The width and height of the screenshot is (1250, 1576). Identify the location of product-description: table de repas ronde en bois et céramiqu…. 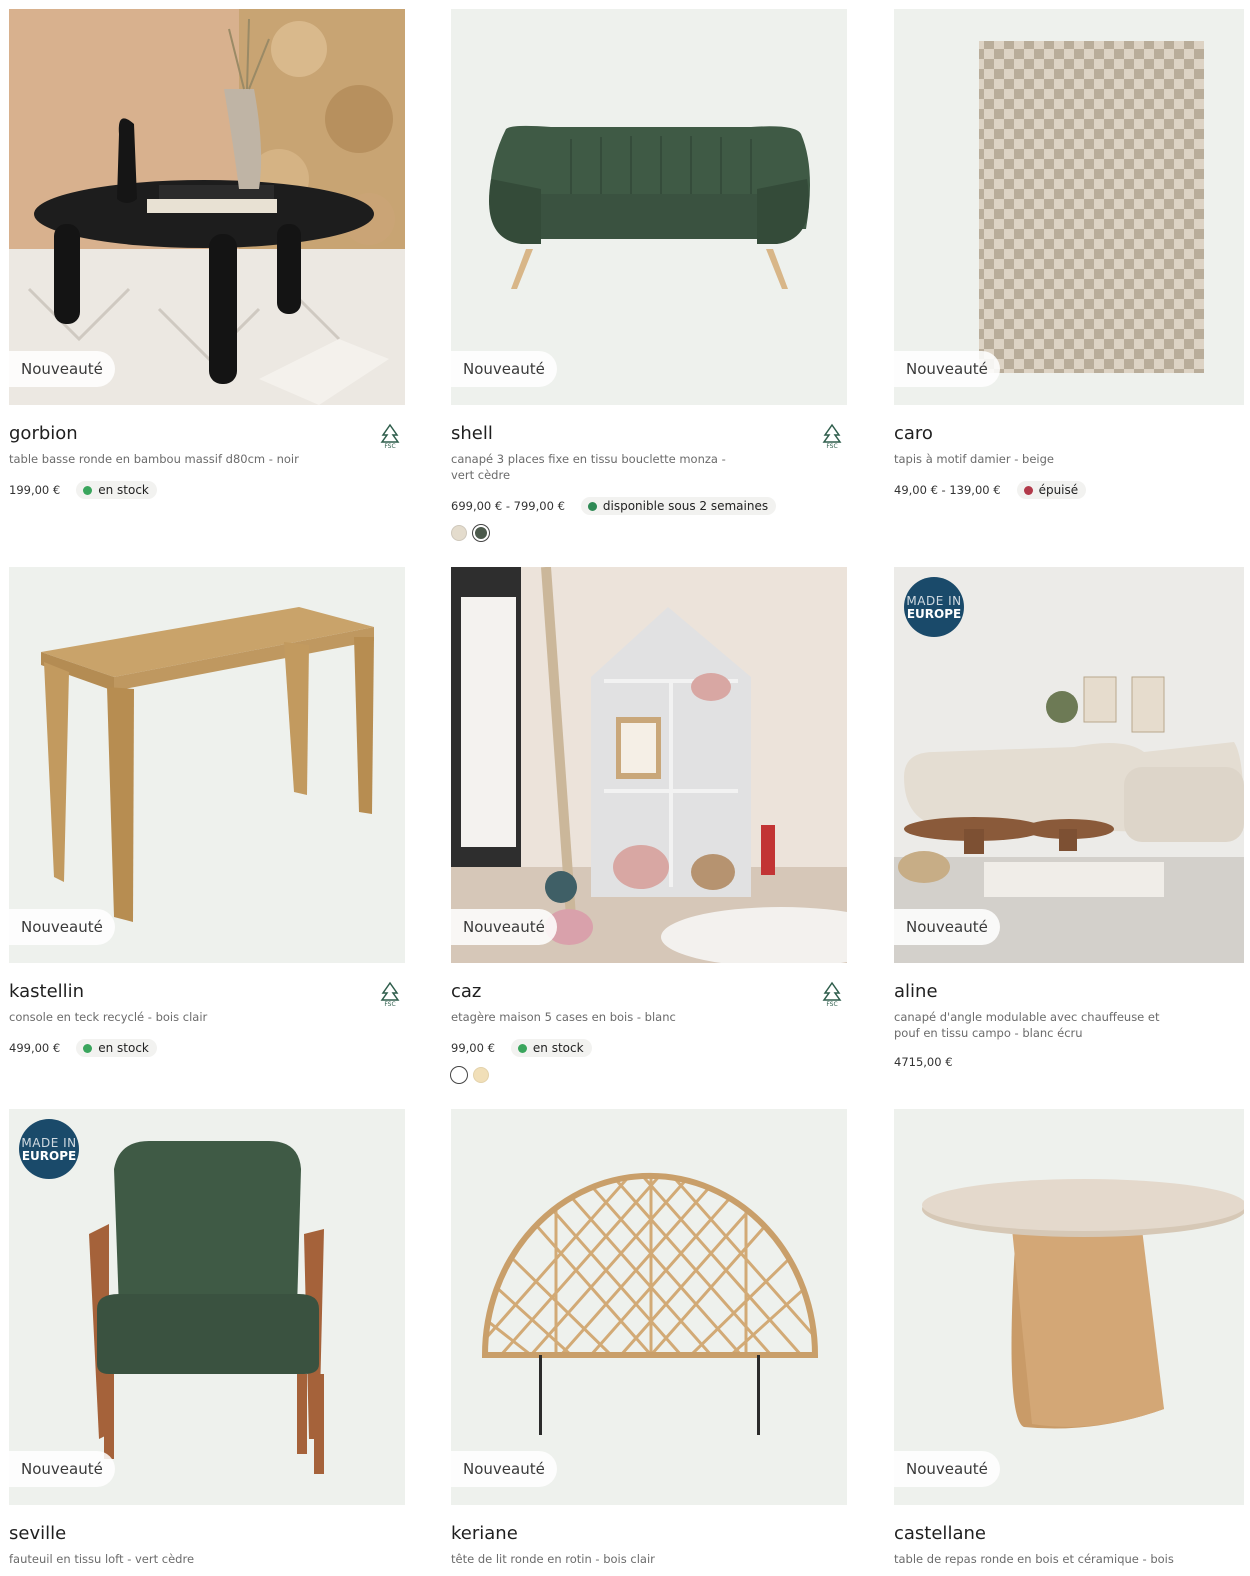
(1034, 1559).